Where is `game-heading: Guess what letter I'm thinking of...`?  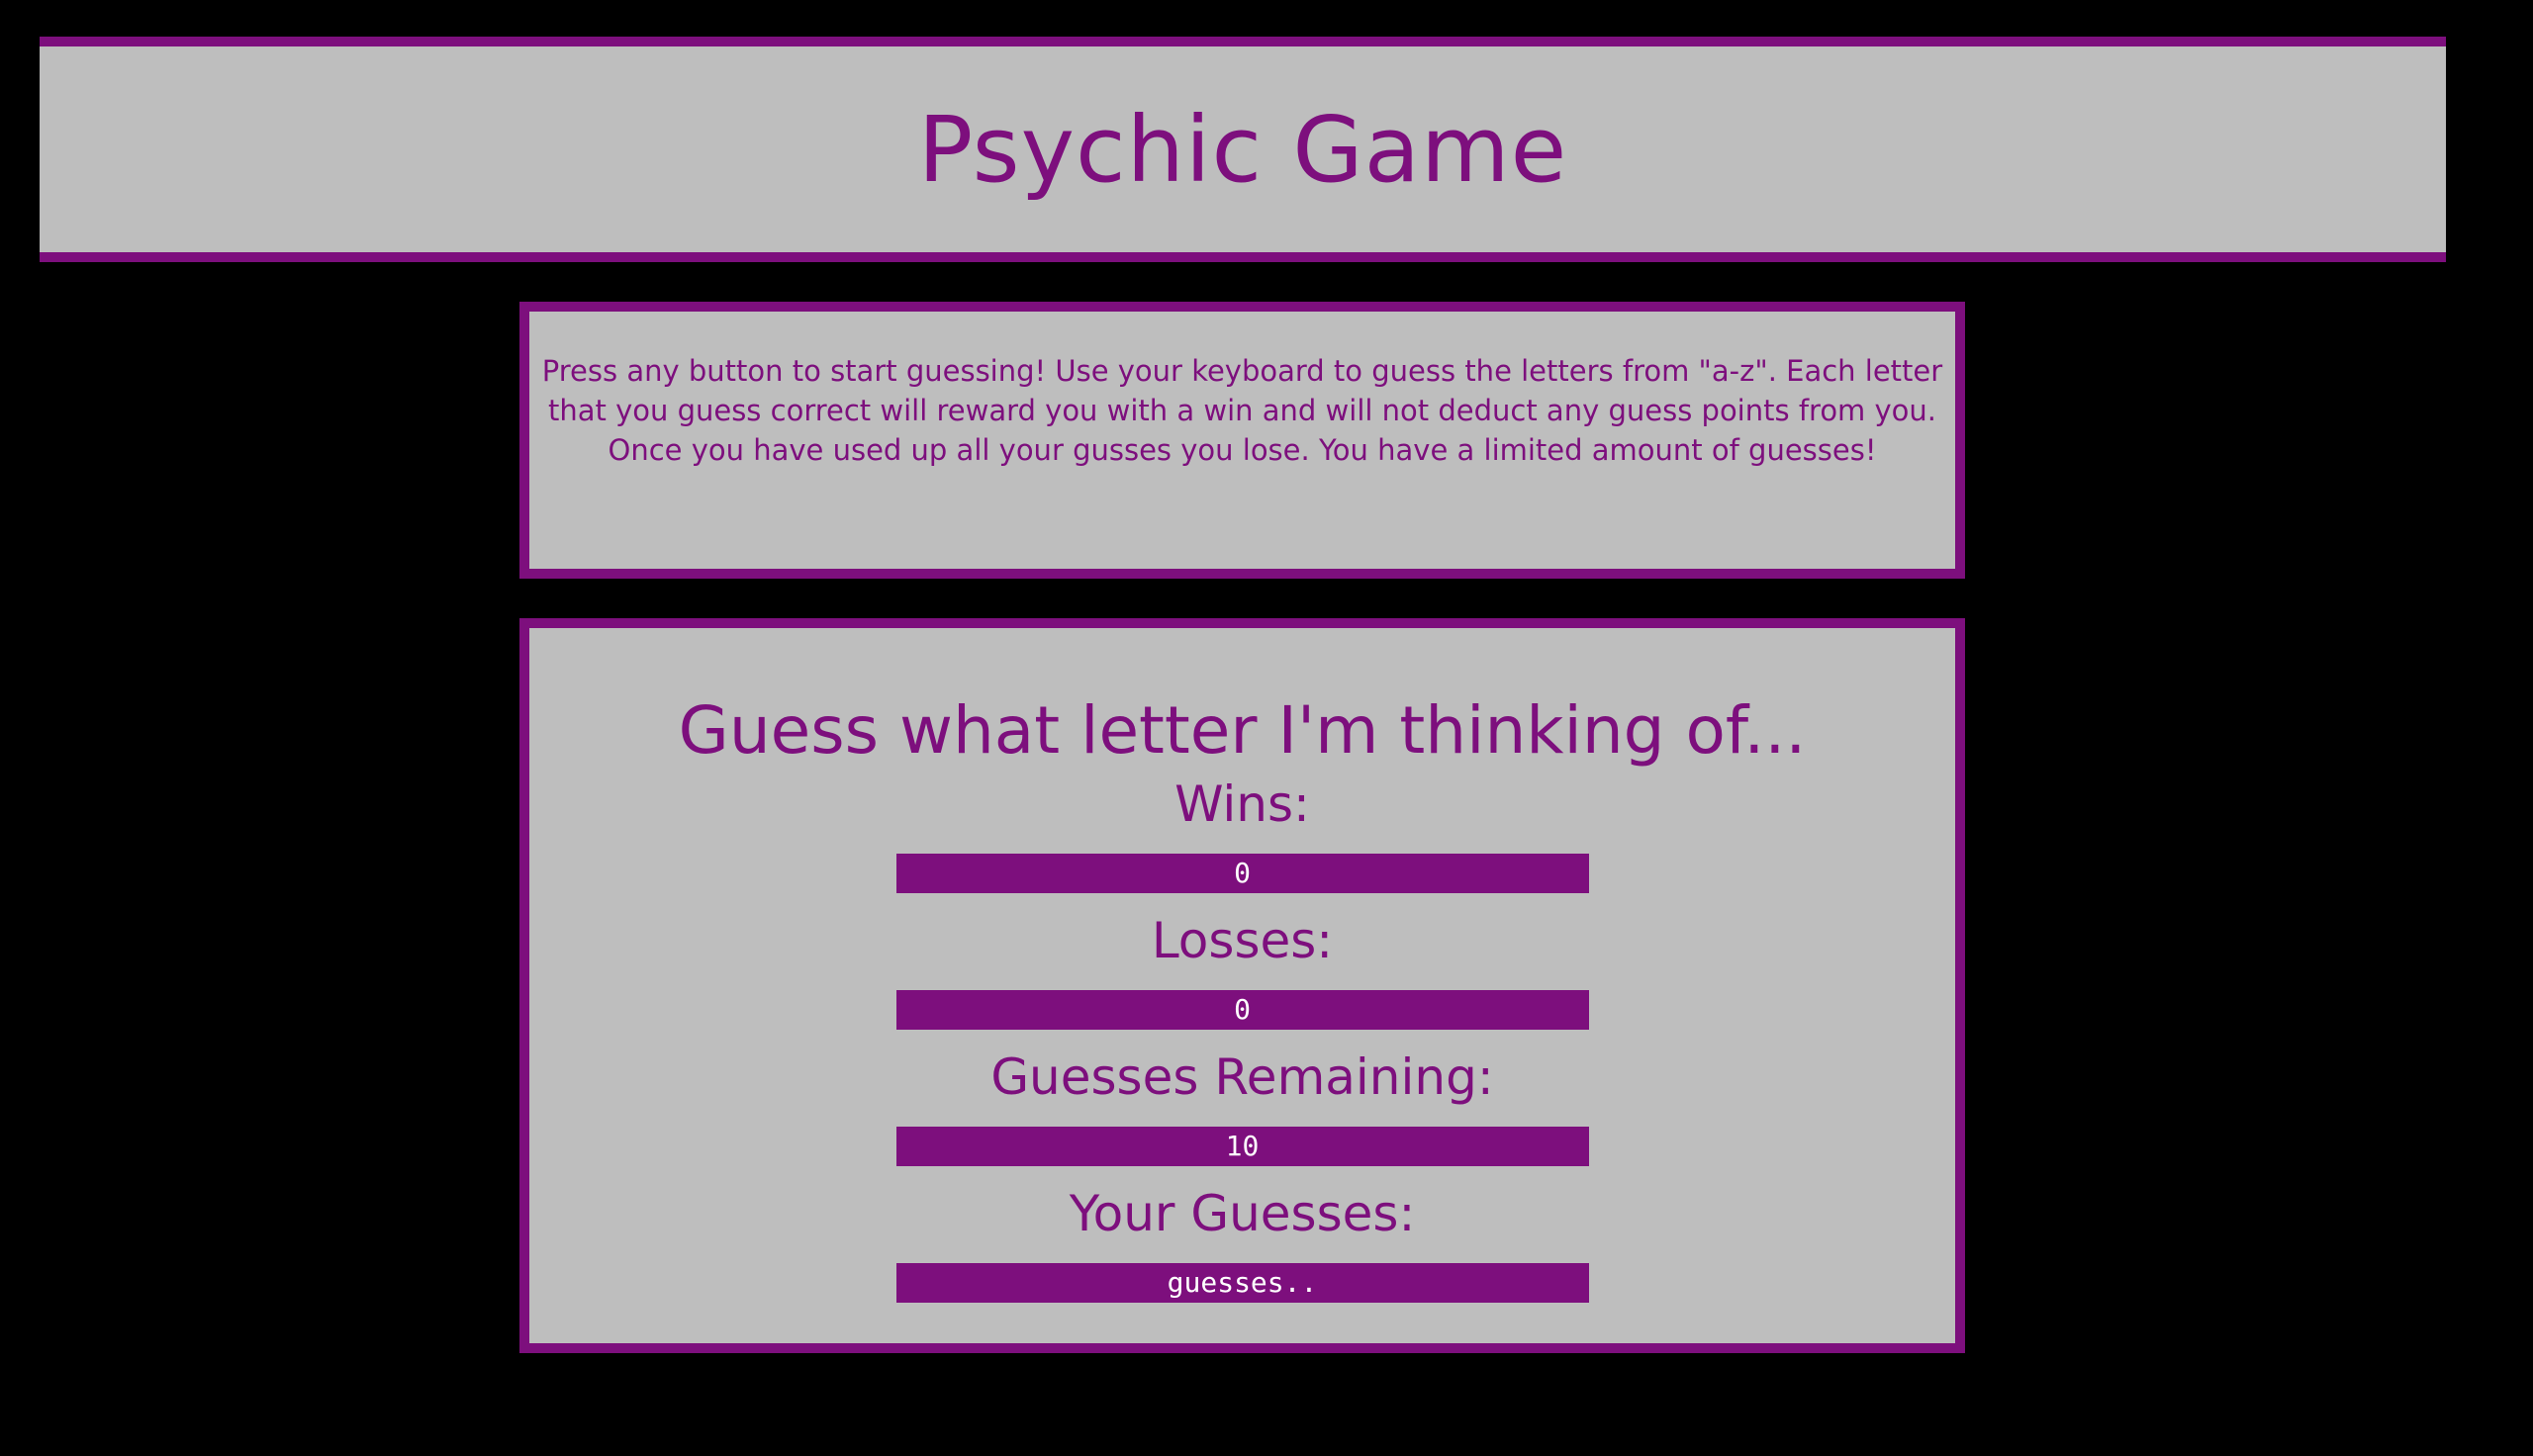
game-heading: Guess what letter I'm thinking of... is located at coordinates (1243, 730).